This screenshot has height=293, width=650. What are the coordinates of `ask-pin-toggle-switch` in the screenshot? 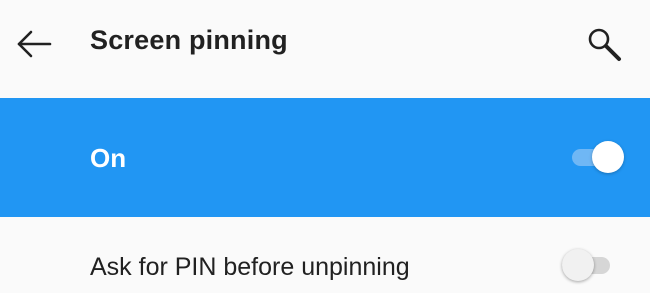 It's located at (588, 265).